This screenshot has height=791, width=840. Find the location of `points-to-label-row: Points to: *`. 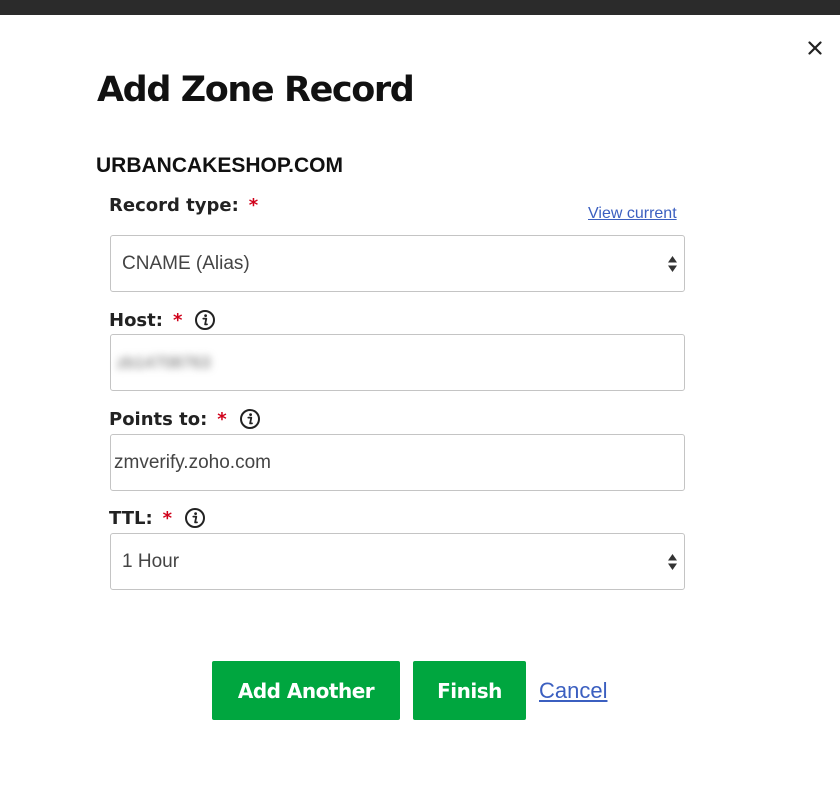

points-to-label-row: Points to: * is located at coordinates (185, 419).